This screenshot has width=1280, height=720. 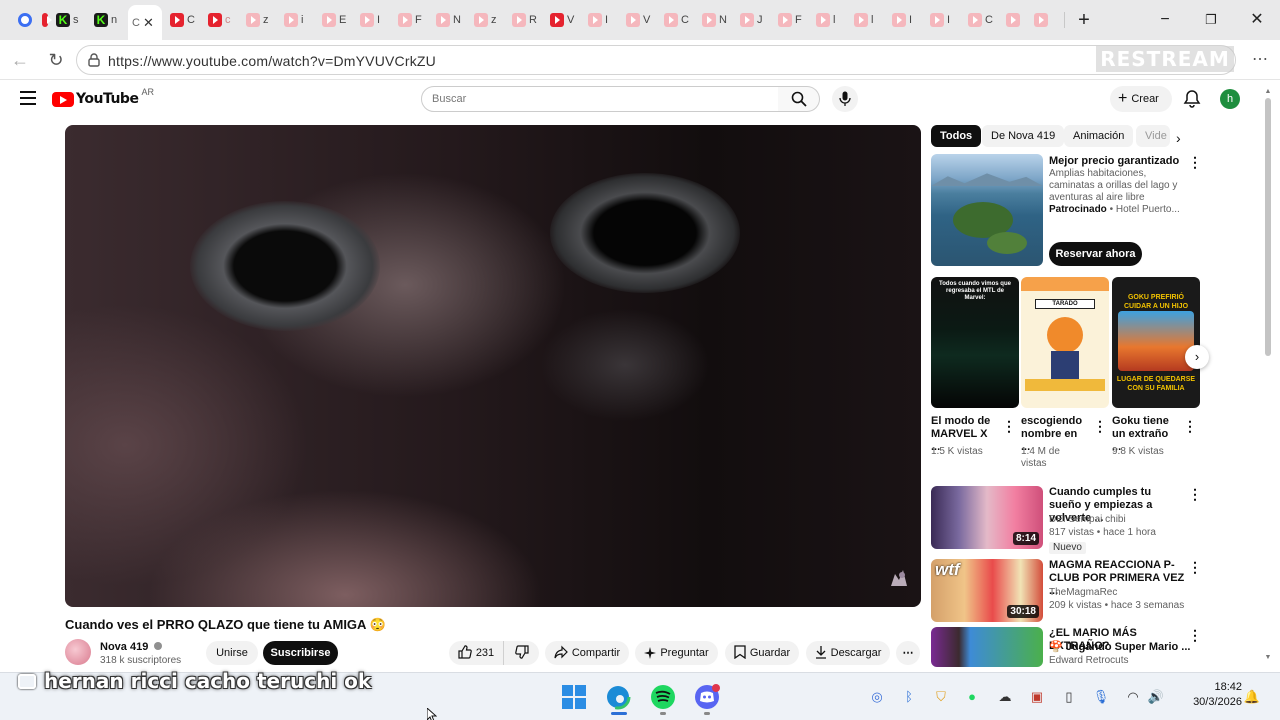 I want to click on search-button, so click(x=799, y=99).